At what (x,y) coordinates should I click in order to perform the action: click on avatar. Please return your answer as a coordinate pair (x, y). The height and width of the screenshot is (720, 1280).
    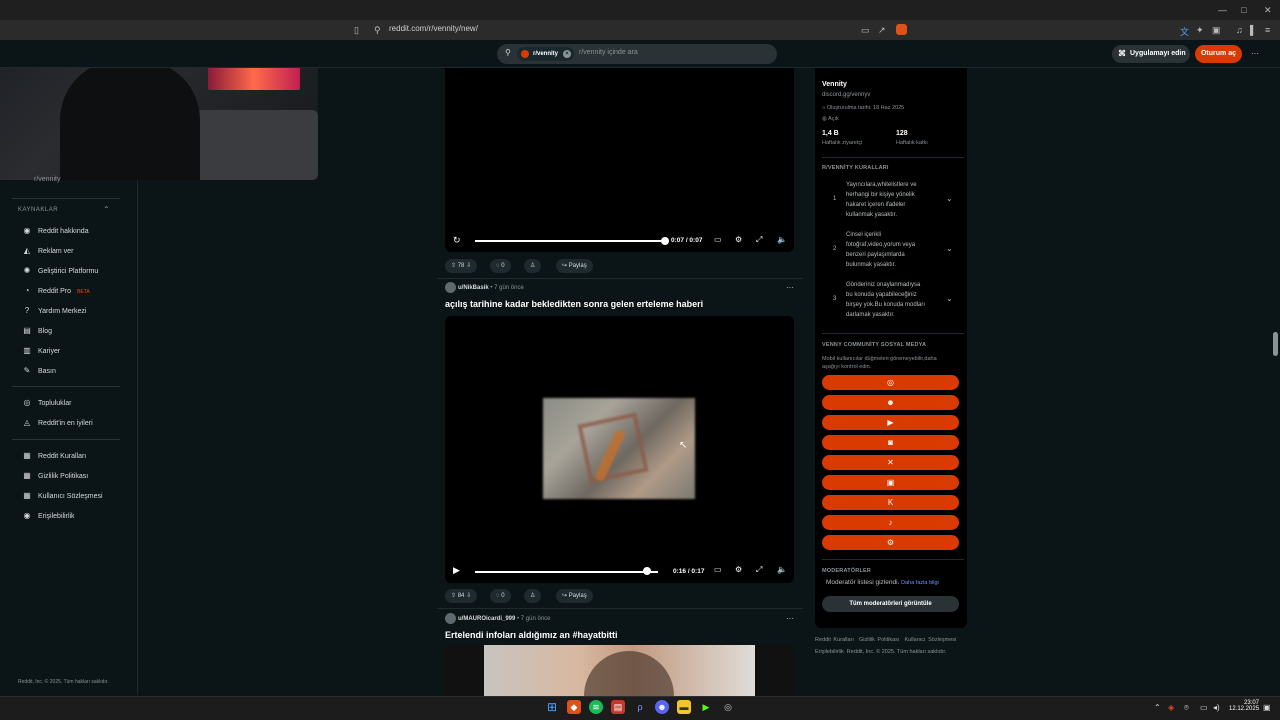
    Looking at the image, I should click on (450, 618).